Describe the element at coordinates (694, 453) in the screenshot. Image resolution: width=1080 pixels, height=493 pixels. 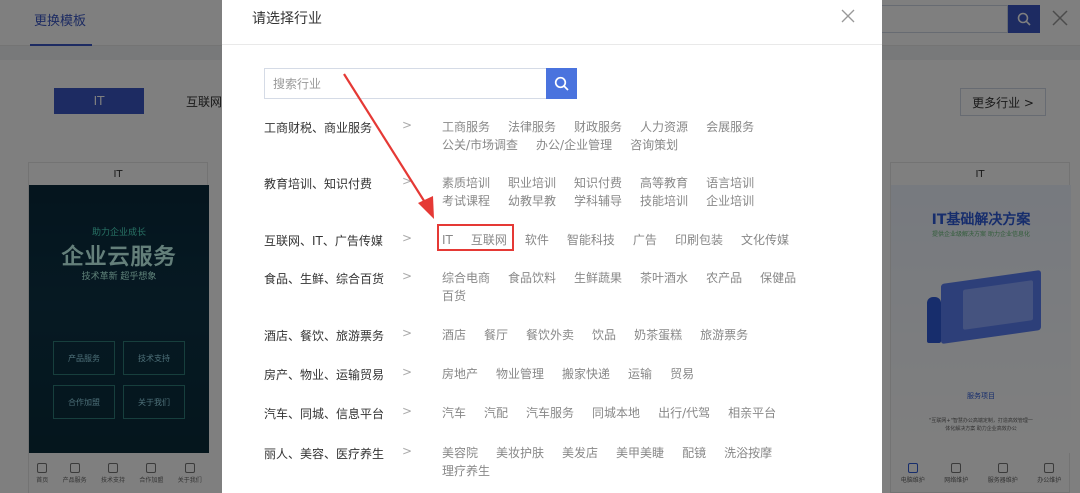
I see `industry-subcategory-item: 配镜` at that location.